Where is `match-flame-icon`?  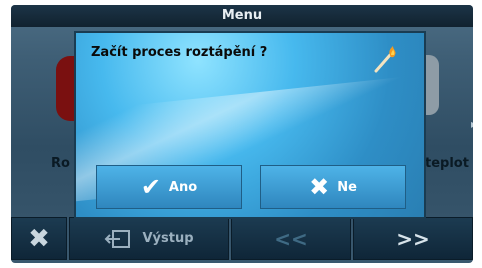
match-flame-icon is located at coordinates (385, 59).